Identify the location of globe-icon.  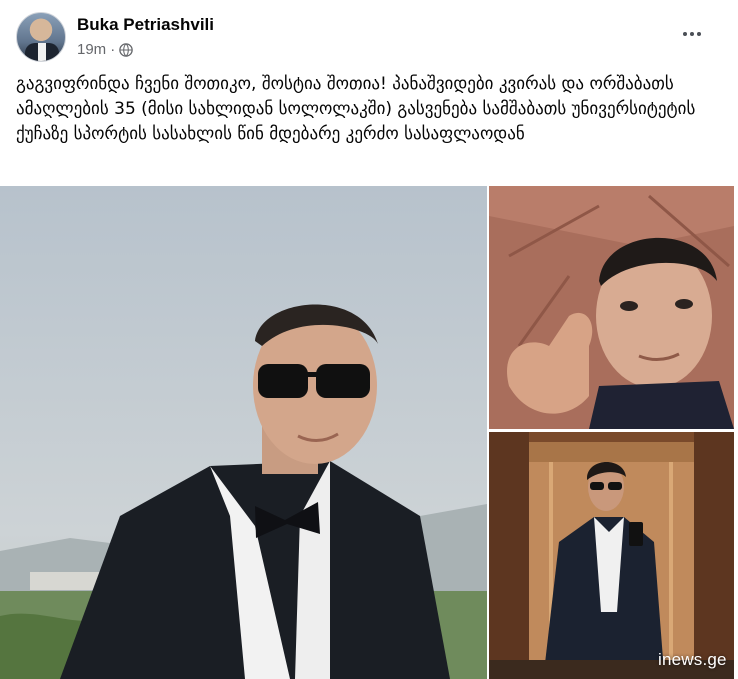
(126, 49).